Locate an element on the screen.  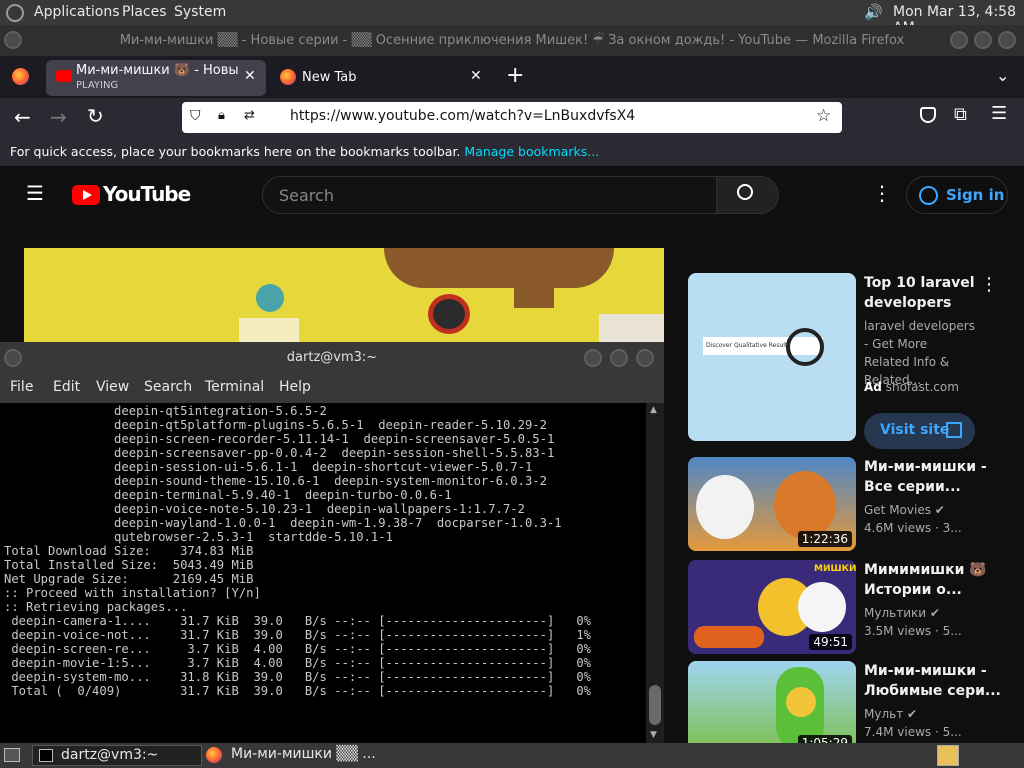
duration-badge: 1:22:36 is located at coordinates (824, 539).